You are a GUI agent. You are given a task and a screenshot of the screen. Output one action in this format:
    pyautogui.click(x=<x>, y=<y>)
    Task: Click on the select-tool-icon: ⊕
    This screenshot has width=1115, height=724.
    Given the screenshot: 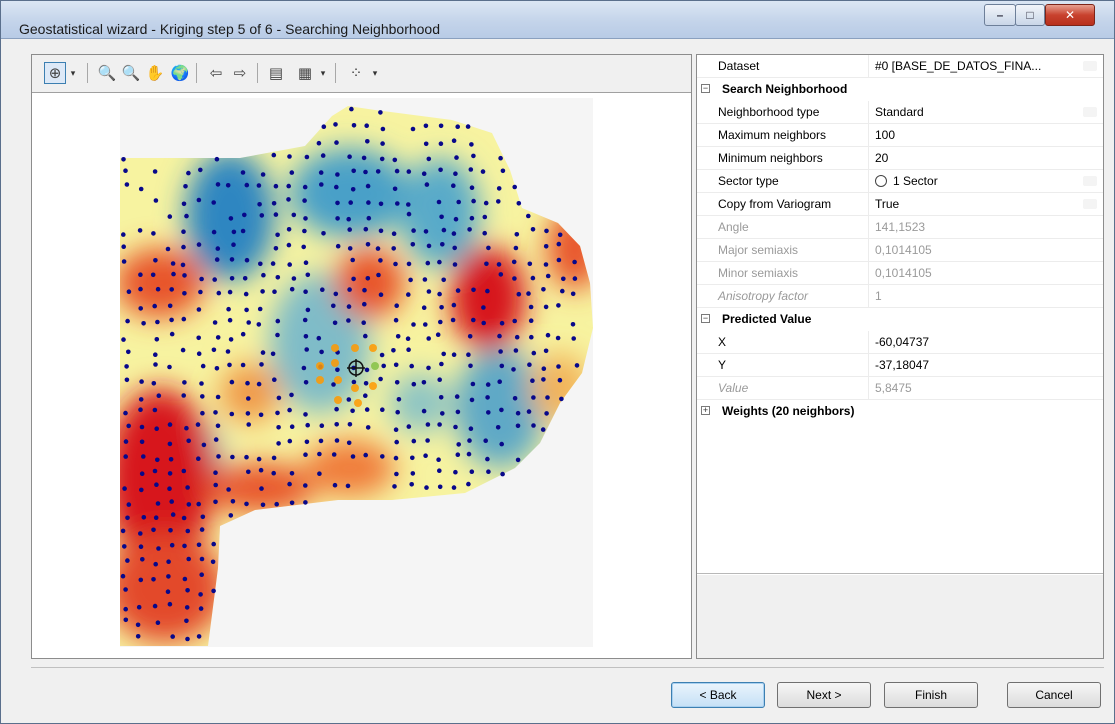 What is the action you would take?
    pyautogui.click(x=55, y=73)
    